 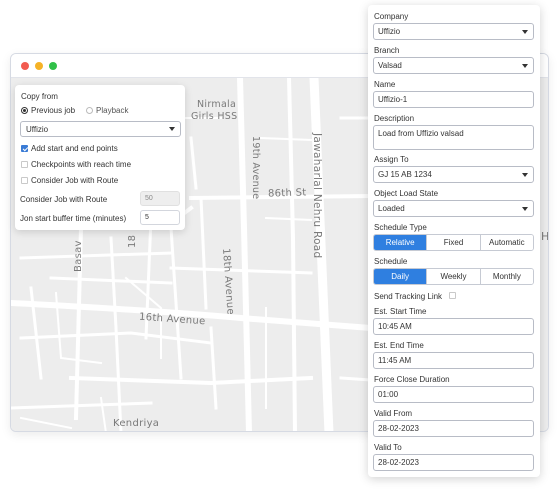 I want to click on send-tracking-label: Send Tracking Link, so click(x=408, y=296).